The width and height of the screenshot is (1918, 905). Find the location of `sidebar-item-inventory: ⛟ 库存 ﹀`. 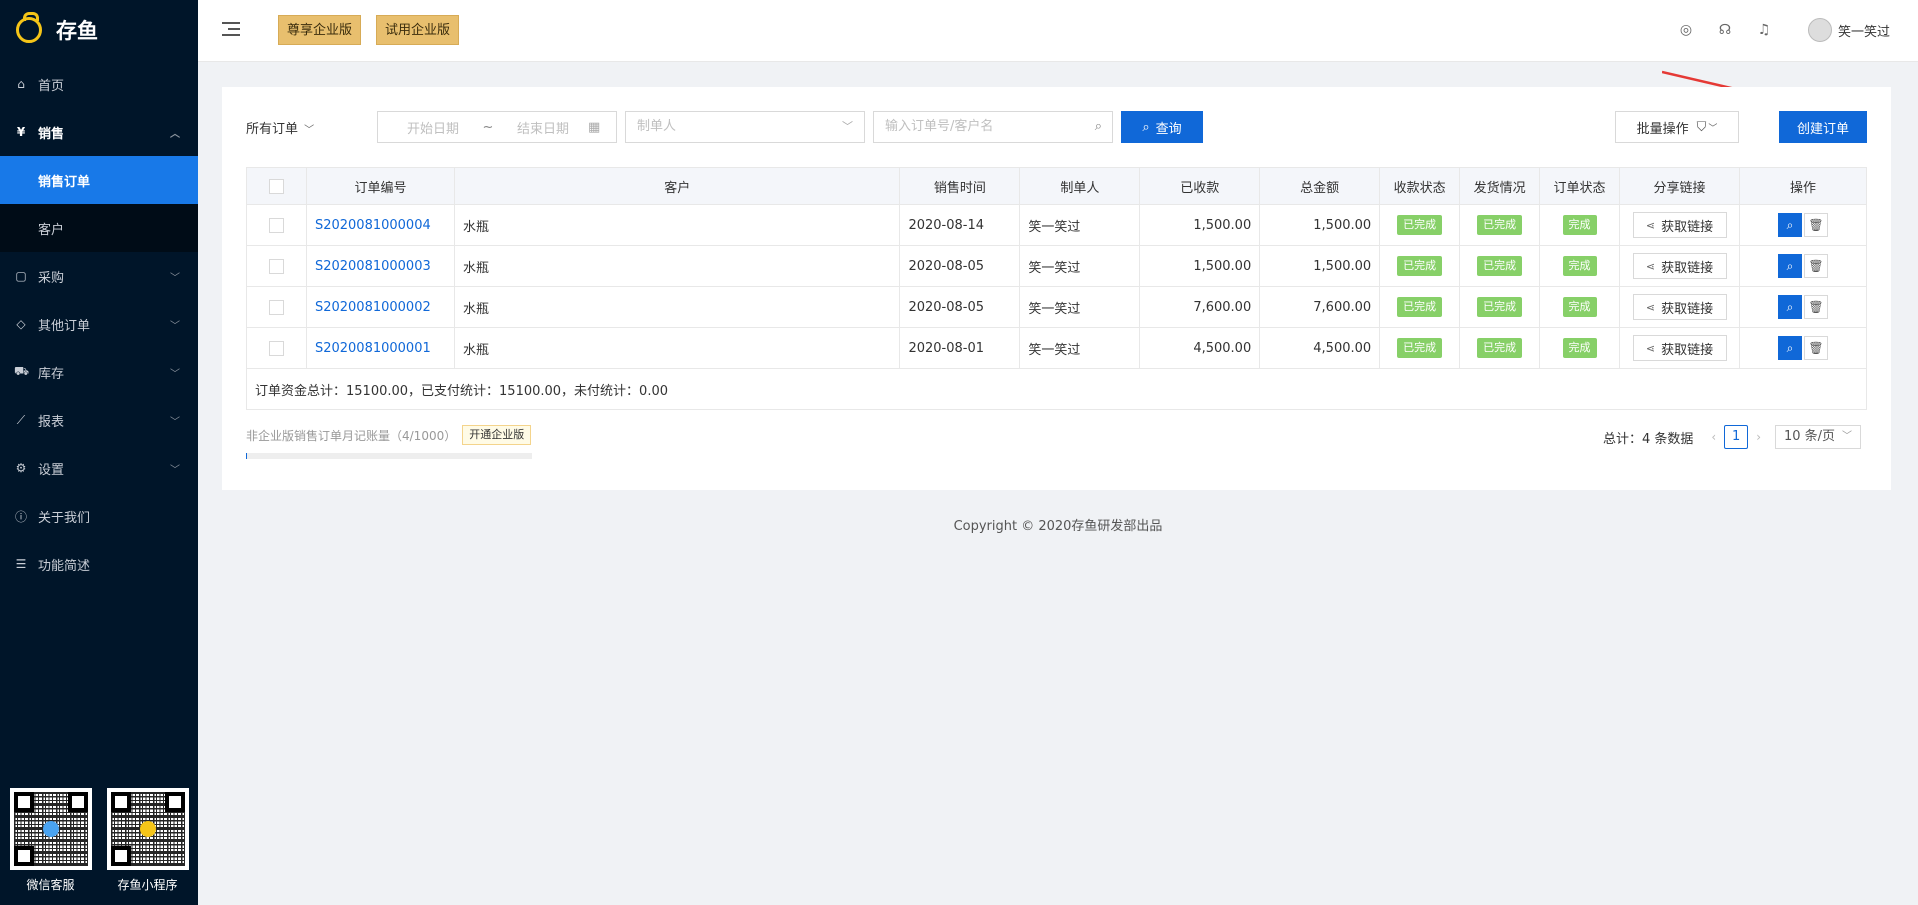

sidebar-item-inventory: ⛟ 库存 ﹀ is located at coordinates (99, 372).